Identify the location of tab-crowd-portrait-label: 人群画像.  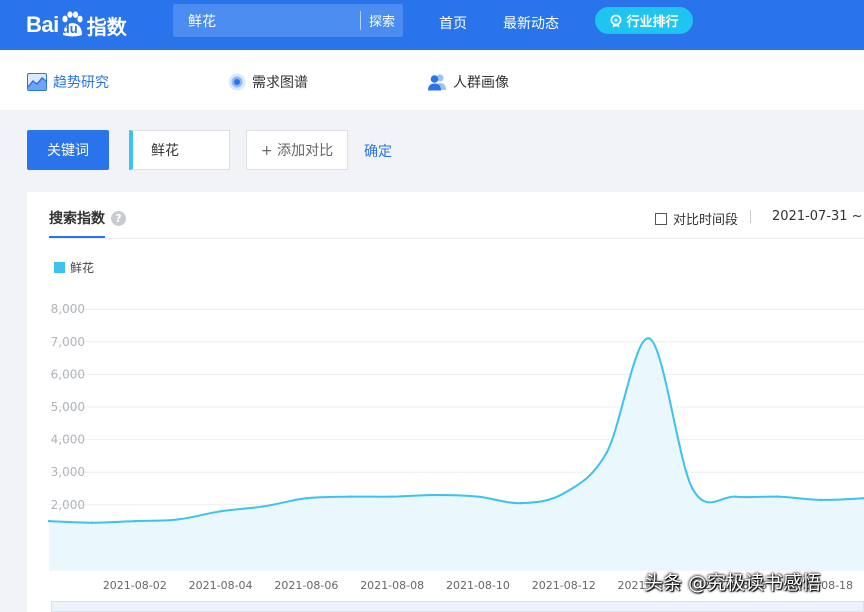
(481, 83).